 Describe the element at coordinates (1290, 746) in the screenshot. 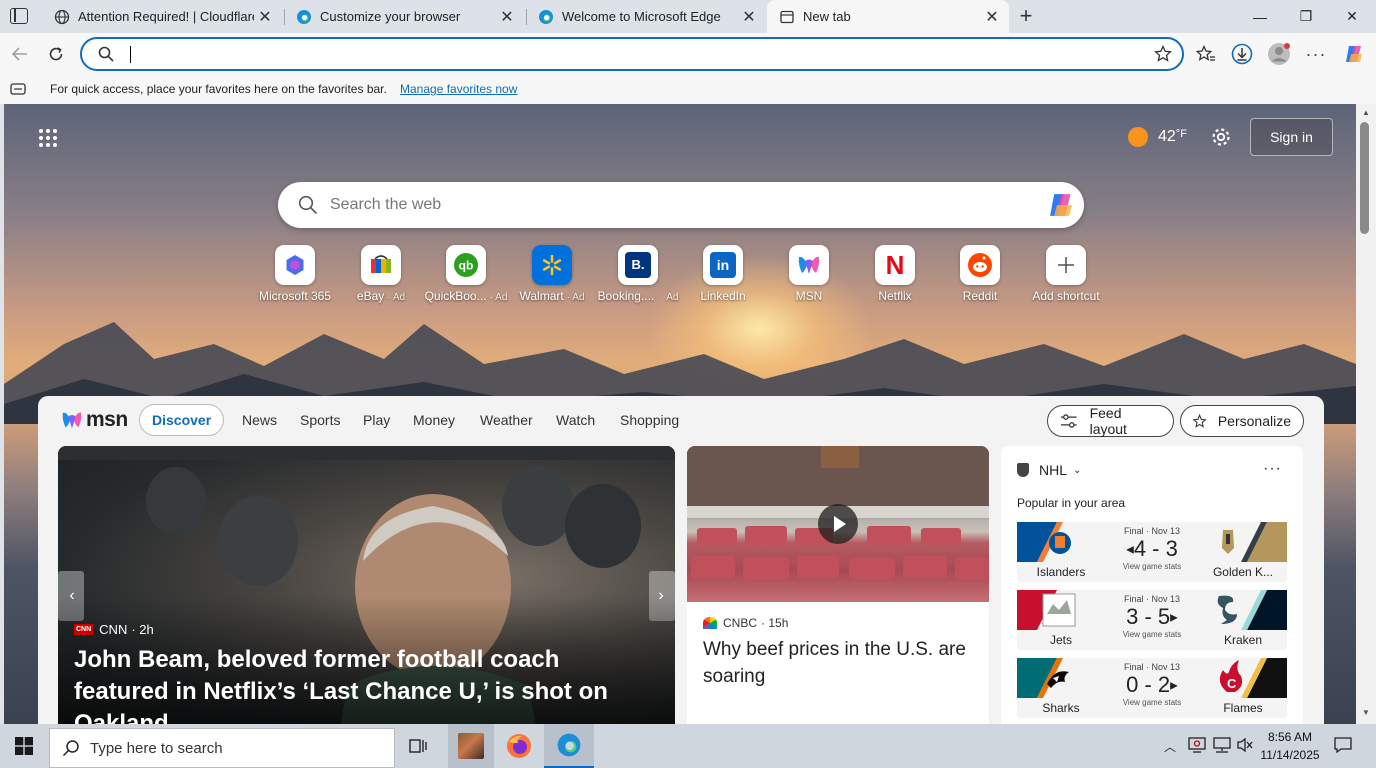

I see `clock: 8:56 AM 11/14/2025` at that location.